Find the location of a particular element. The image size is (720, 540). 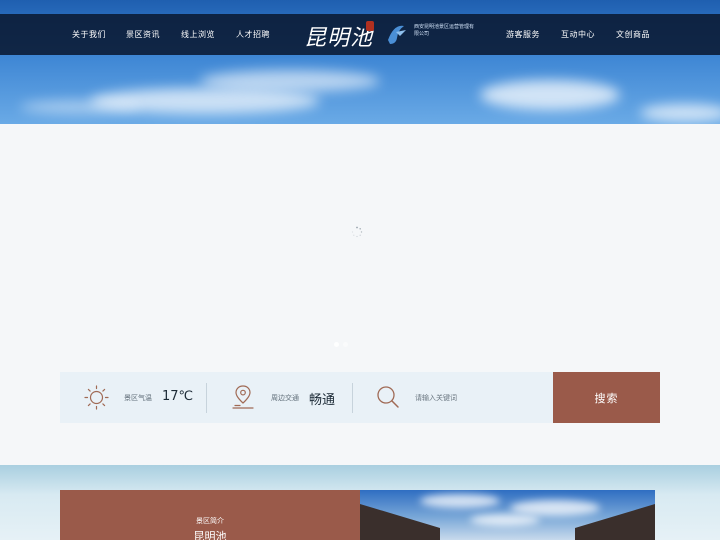

search-button: 搜索 is located at coordinates (606, 397).